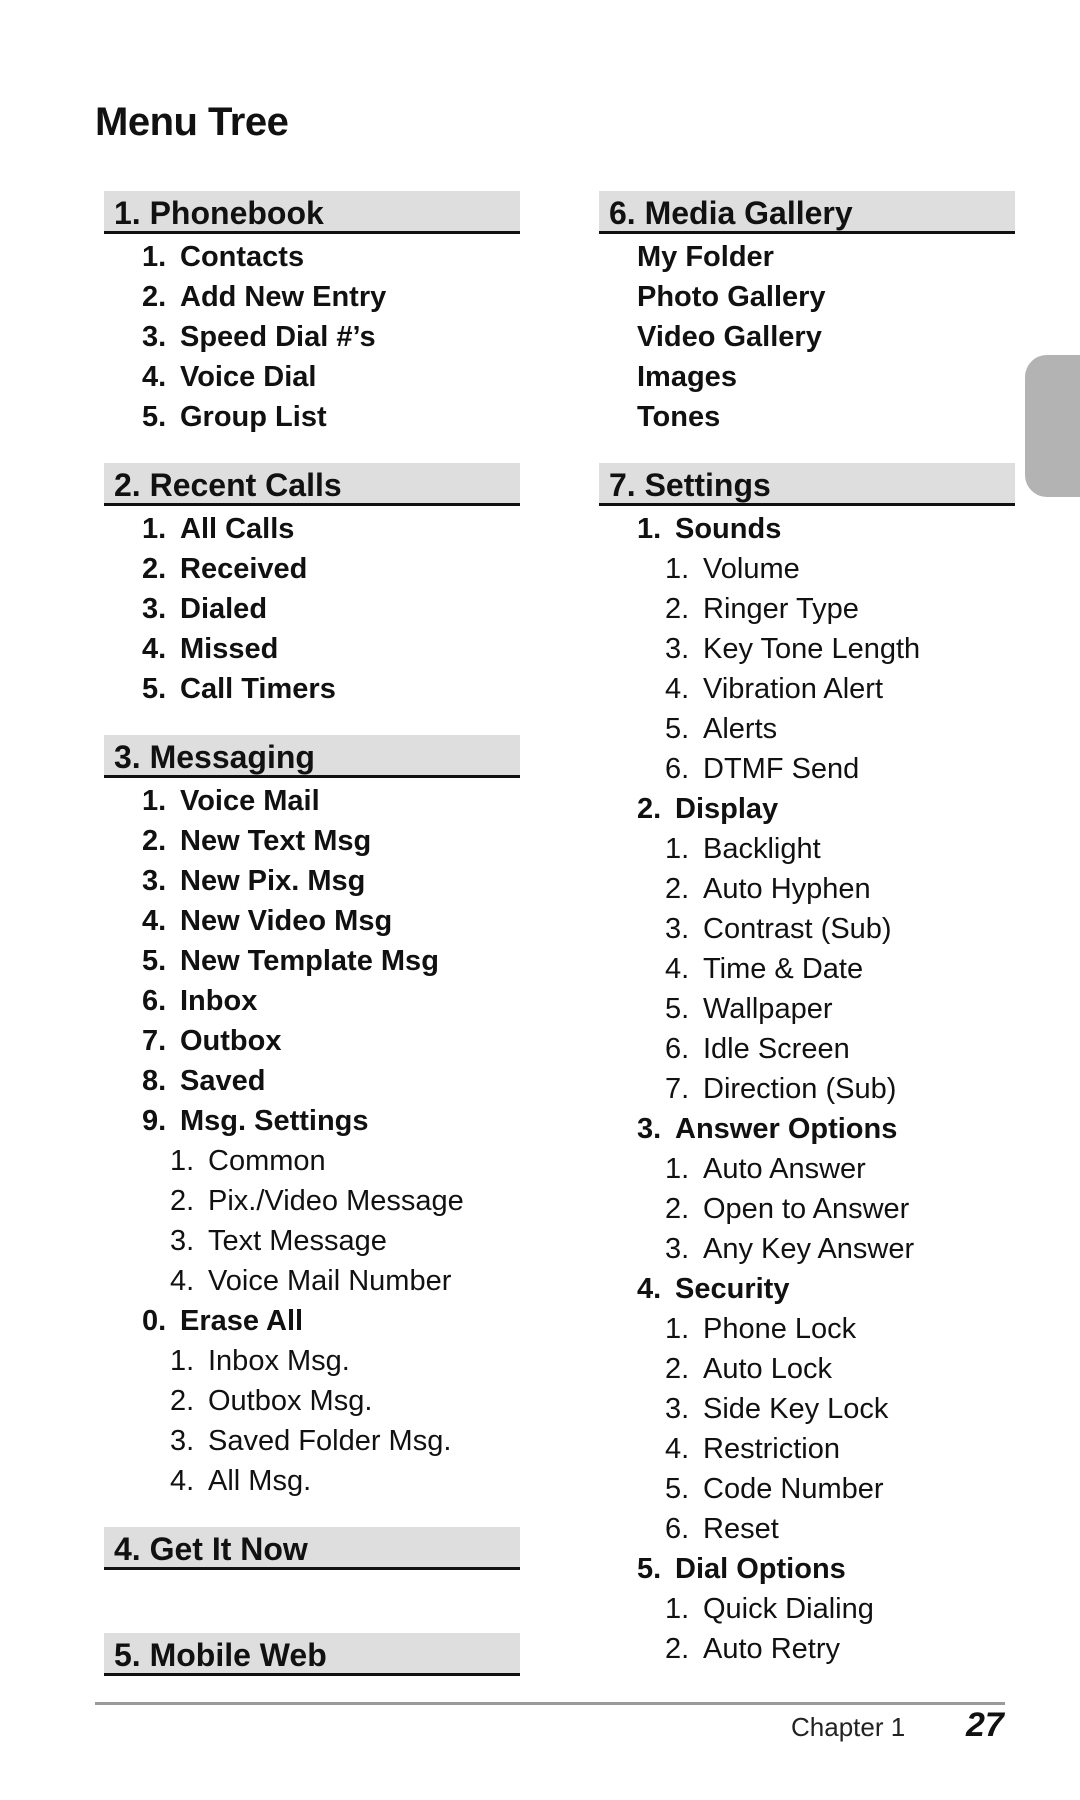 This screenshot has height=1800, width=1080. Describe the element at coordinates (807, 377) in the screenshot. I see `menu-item: Images` at that location.